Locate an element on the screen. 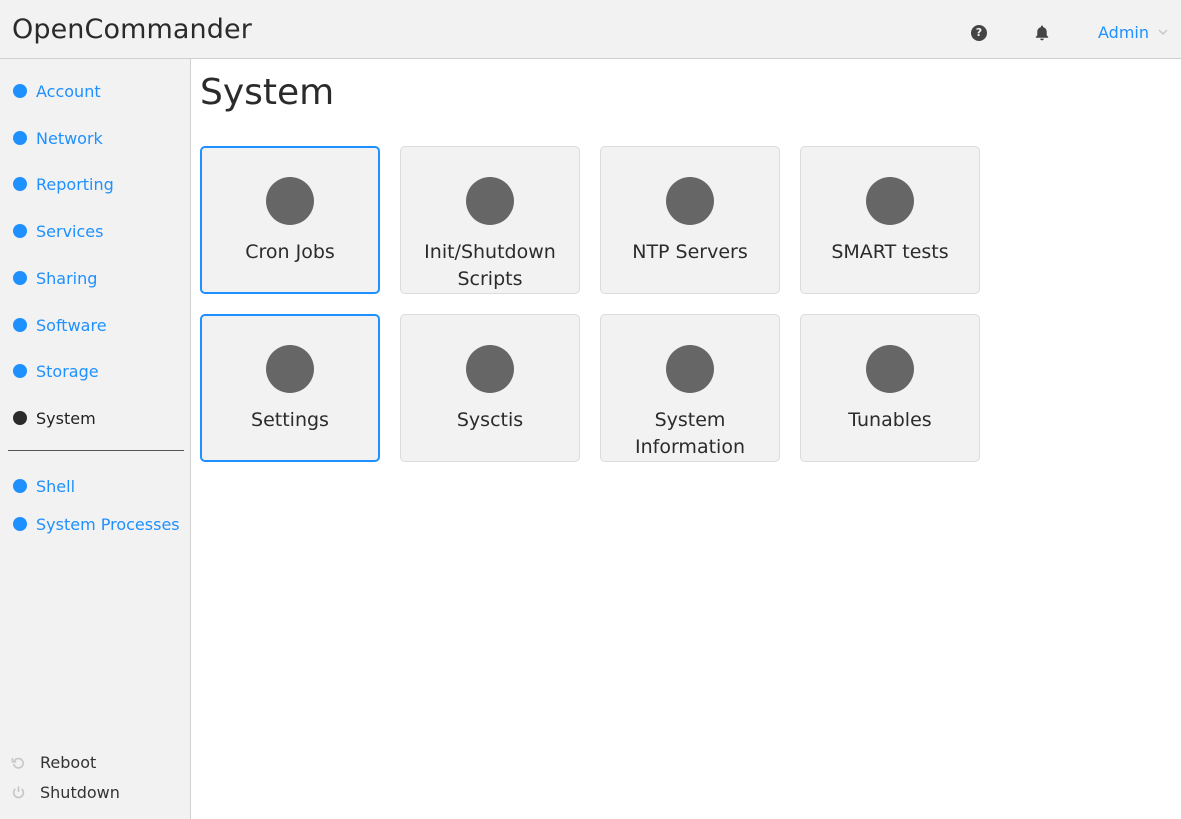 Image resolution: width=1181 pixels, height=819 pixels. sidebar-item-services: Services is located at coordinates (58, 231).